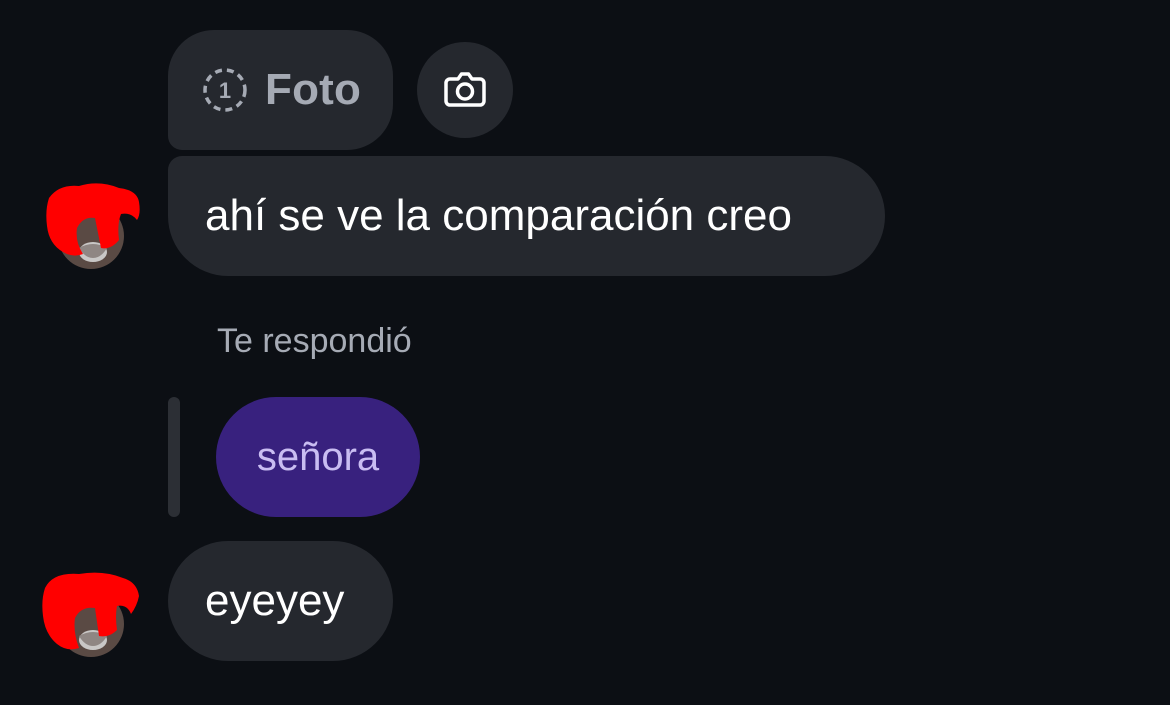  I want to click on message-text: eyeyey, so click(275, 600).